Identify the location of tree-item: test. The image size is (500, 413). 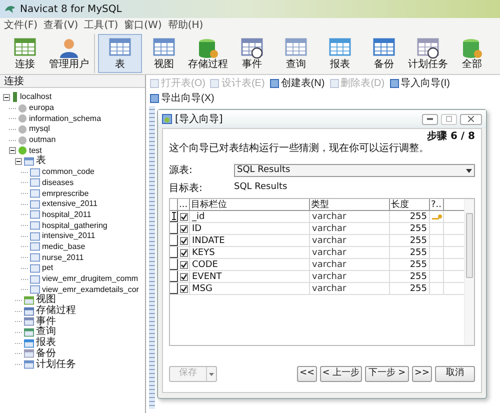
(35, 150).